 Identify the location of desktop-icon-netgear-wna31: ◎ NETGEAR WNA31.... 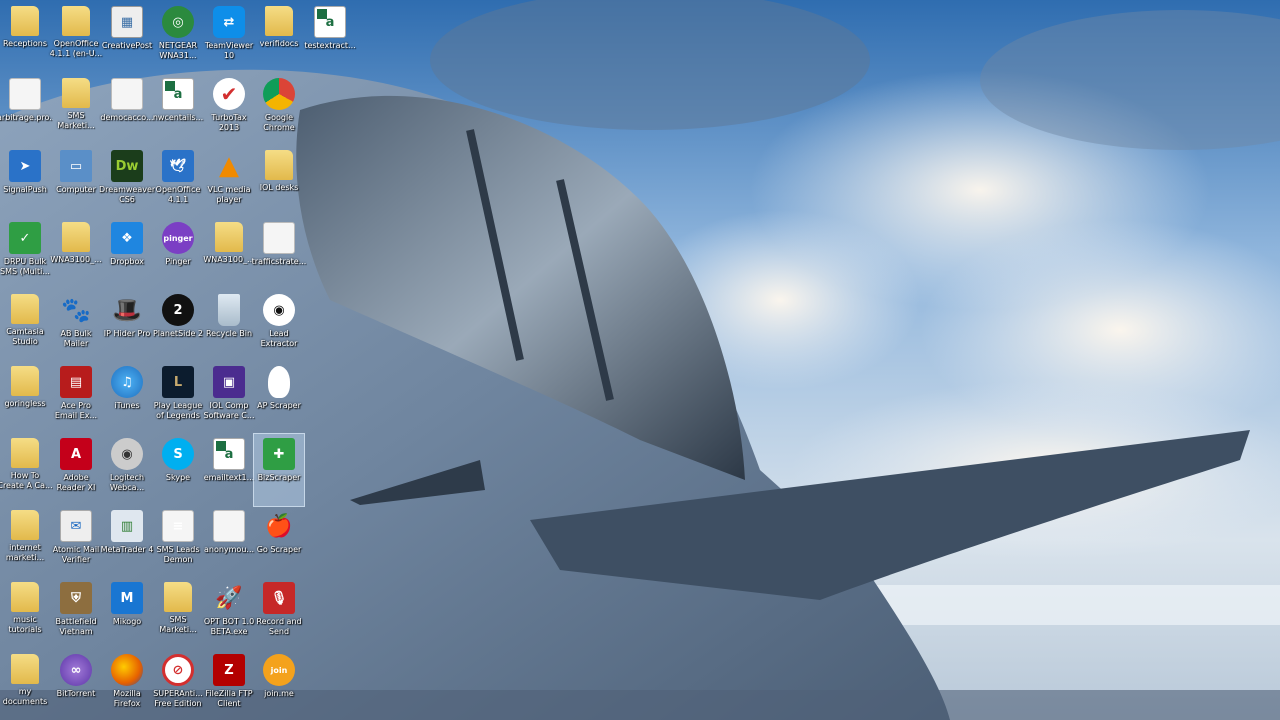
(178, 38).